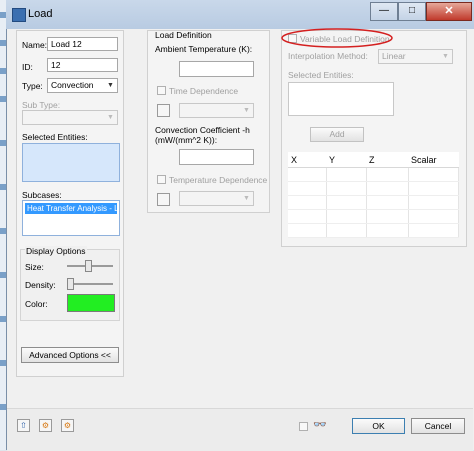 The width and height of the screenshot is (474, 451). Describe the element at coordinates (40, 14) in the screenshot. I see `window-title: Load` at that location.